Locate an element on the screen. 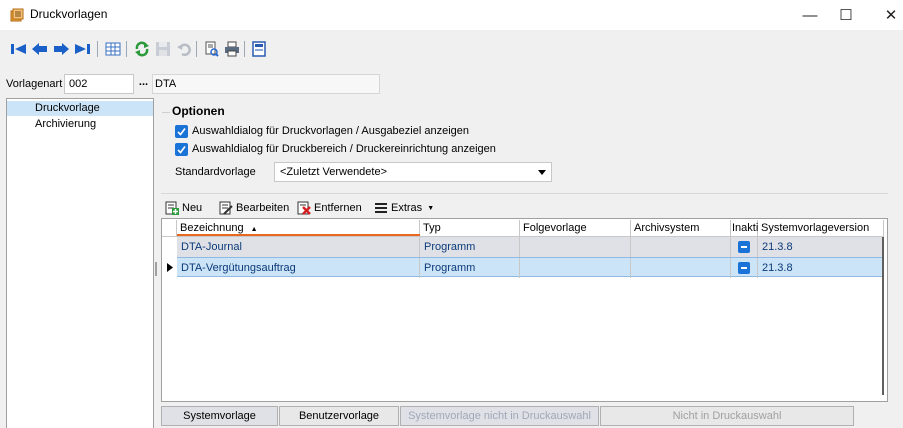  maximize-button: ☐ is located at coordinates (846, 15).